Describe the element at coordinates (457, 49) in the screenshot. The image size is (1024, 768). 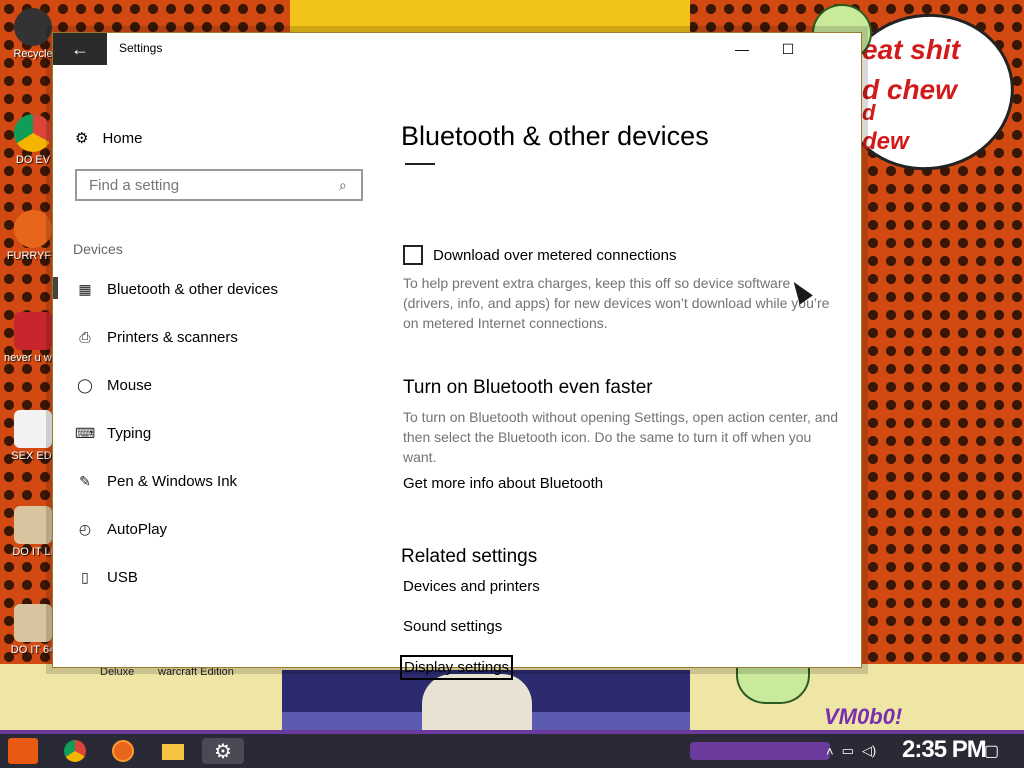
I see `title-bar: ← Settings — ☐` at that location.